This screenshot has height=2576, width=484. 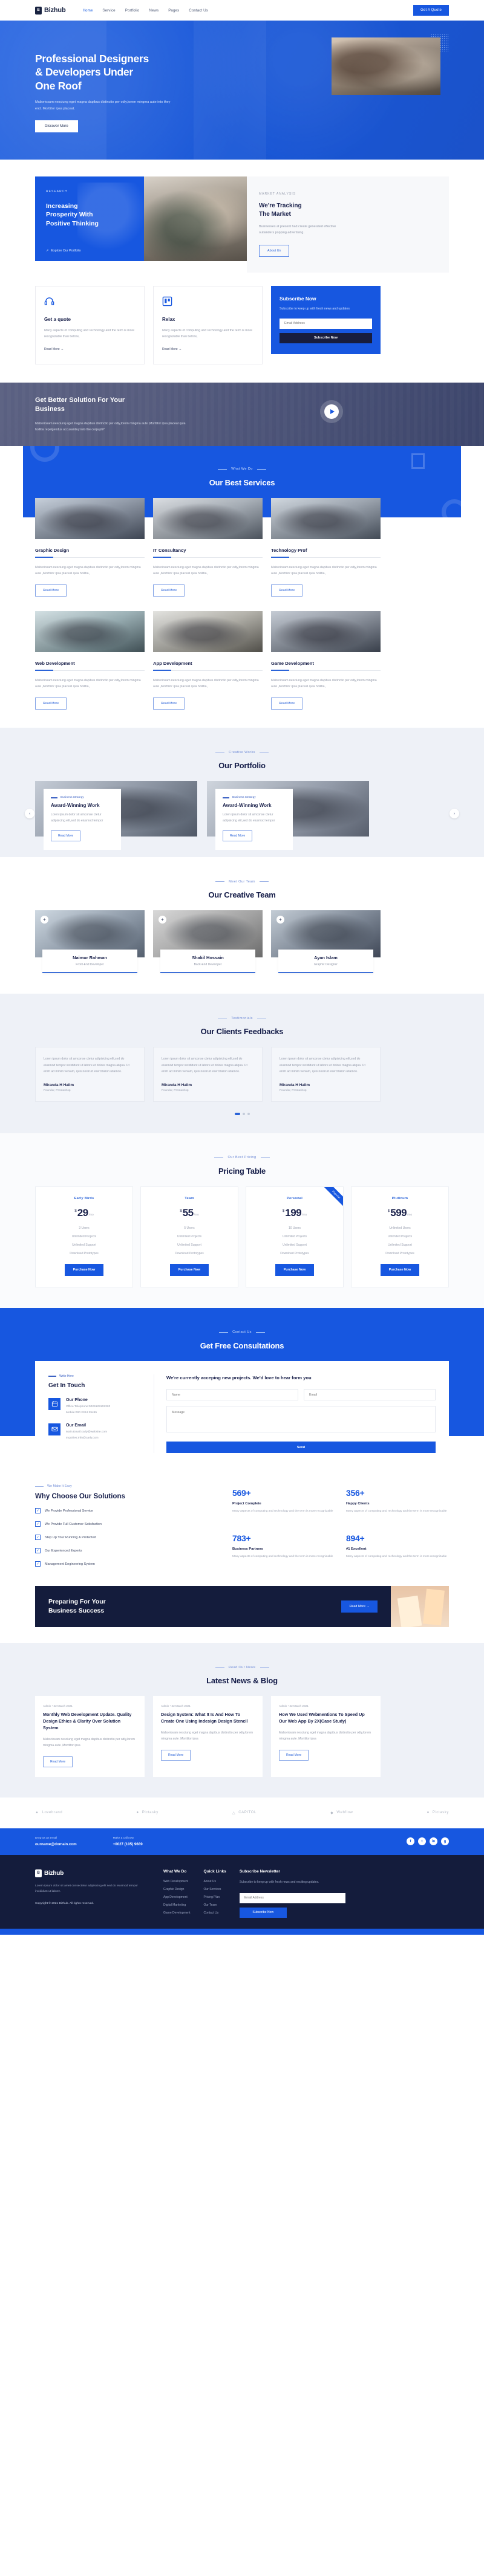 I want to click on discover-more-button: Discover More, so click(x=56, y=126).